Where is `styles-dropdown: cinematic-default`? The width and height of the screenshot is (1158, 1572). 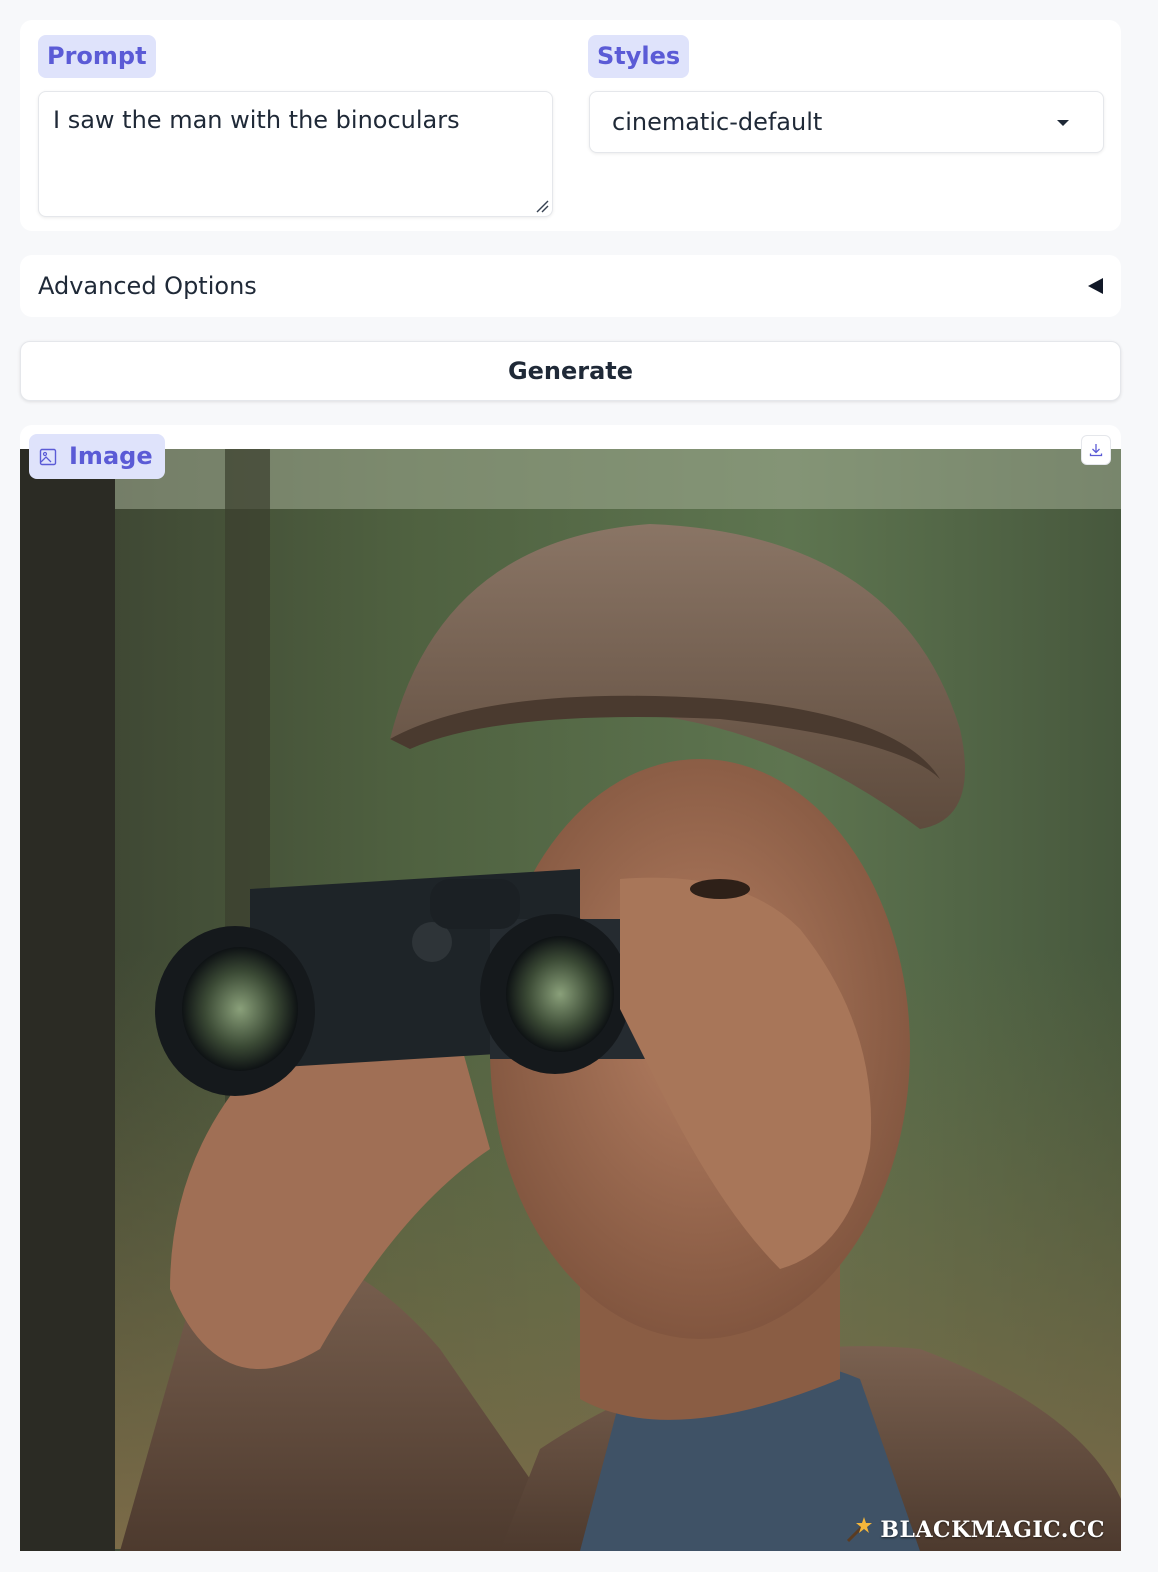 styles-dropdown: cinematic-default is located at coordinates (846, 122).